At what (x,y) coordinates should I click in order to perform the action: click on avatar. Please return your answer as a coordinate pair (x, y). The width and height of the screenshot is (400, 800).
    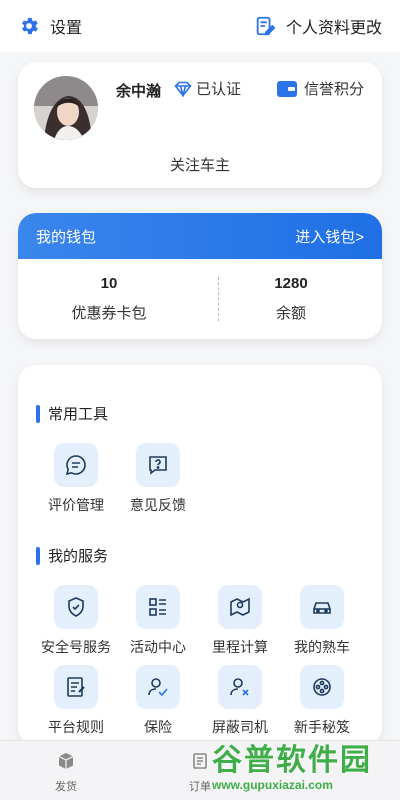
    Looking at the image, I should click on (66, 108).